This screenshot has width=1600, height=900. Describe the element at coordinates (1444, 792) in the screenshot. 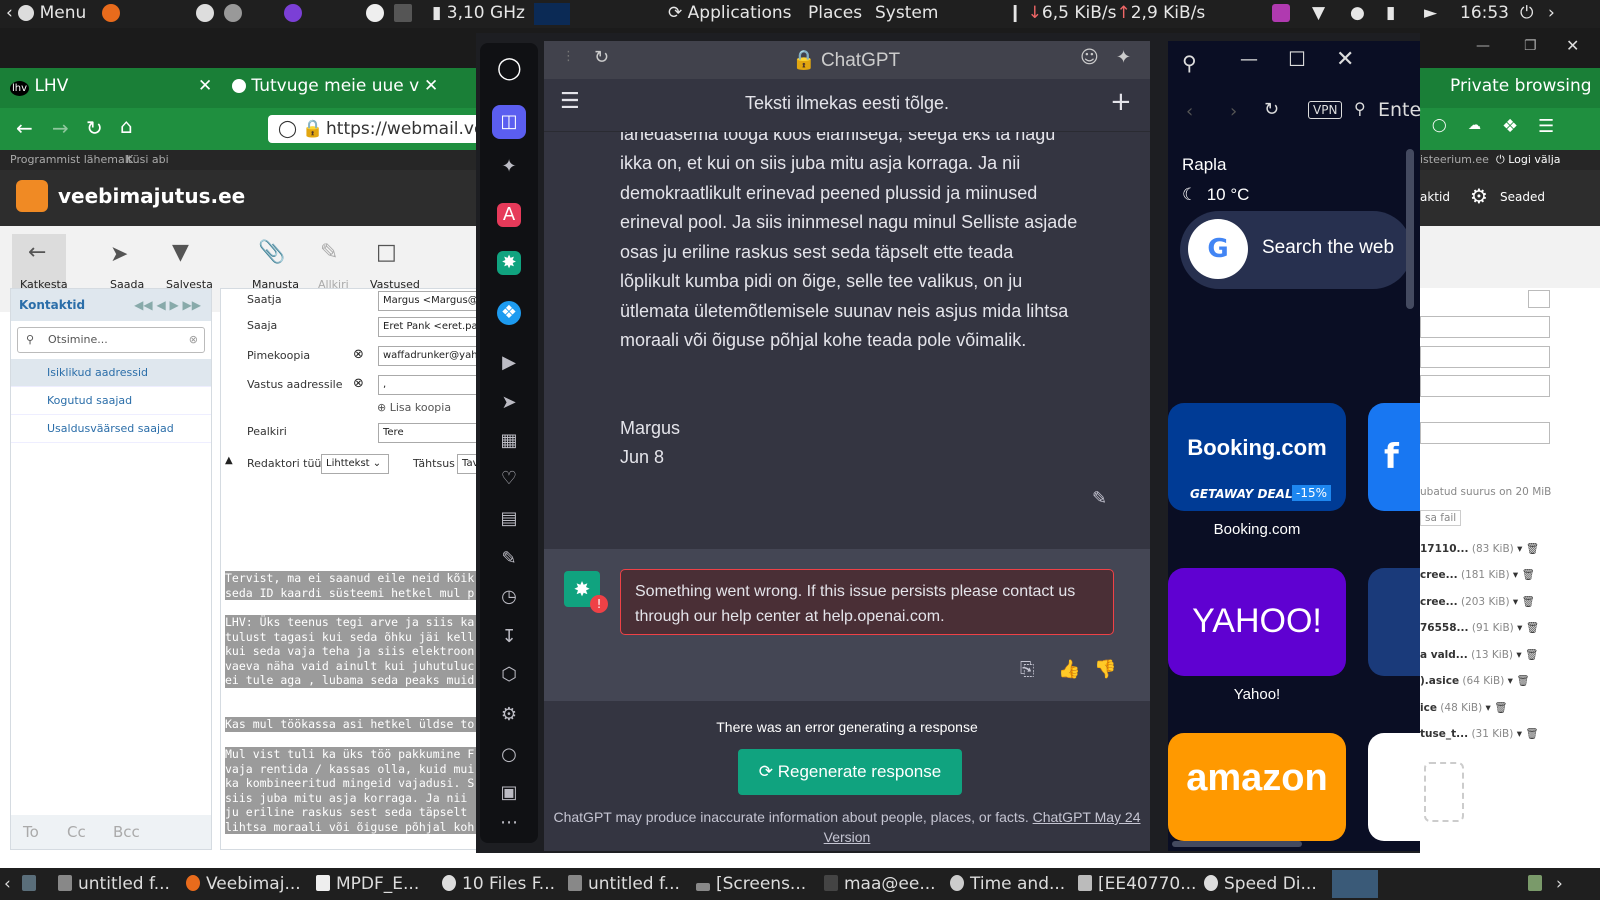

I see `drop-zone-icon` at that location.